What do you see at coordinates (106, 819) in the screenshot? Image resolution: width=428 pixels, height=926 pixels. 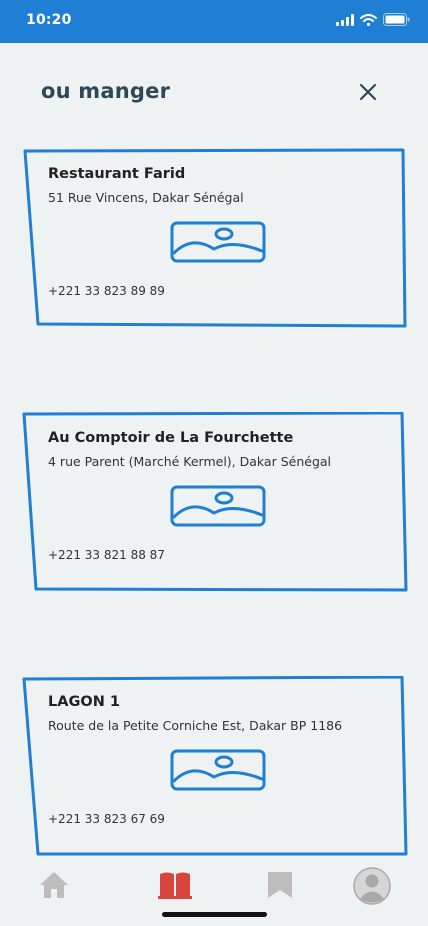 I see `restaurant-phone: +221 33 823 67 69` at bounding box center [106, 819].